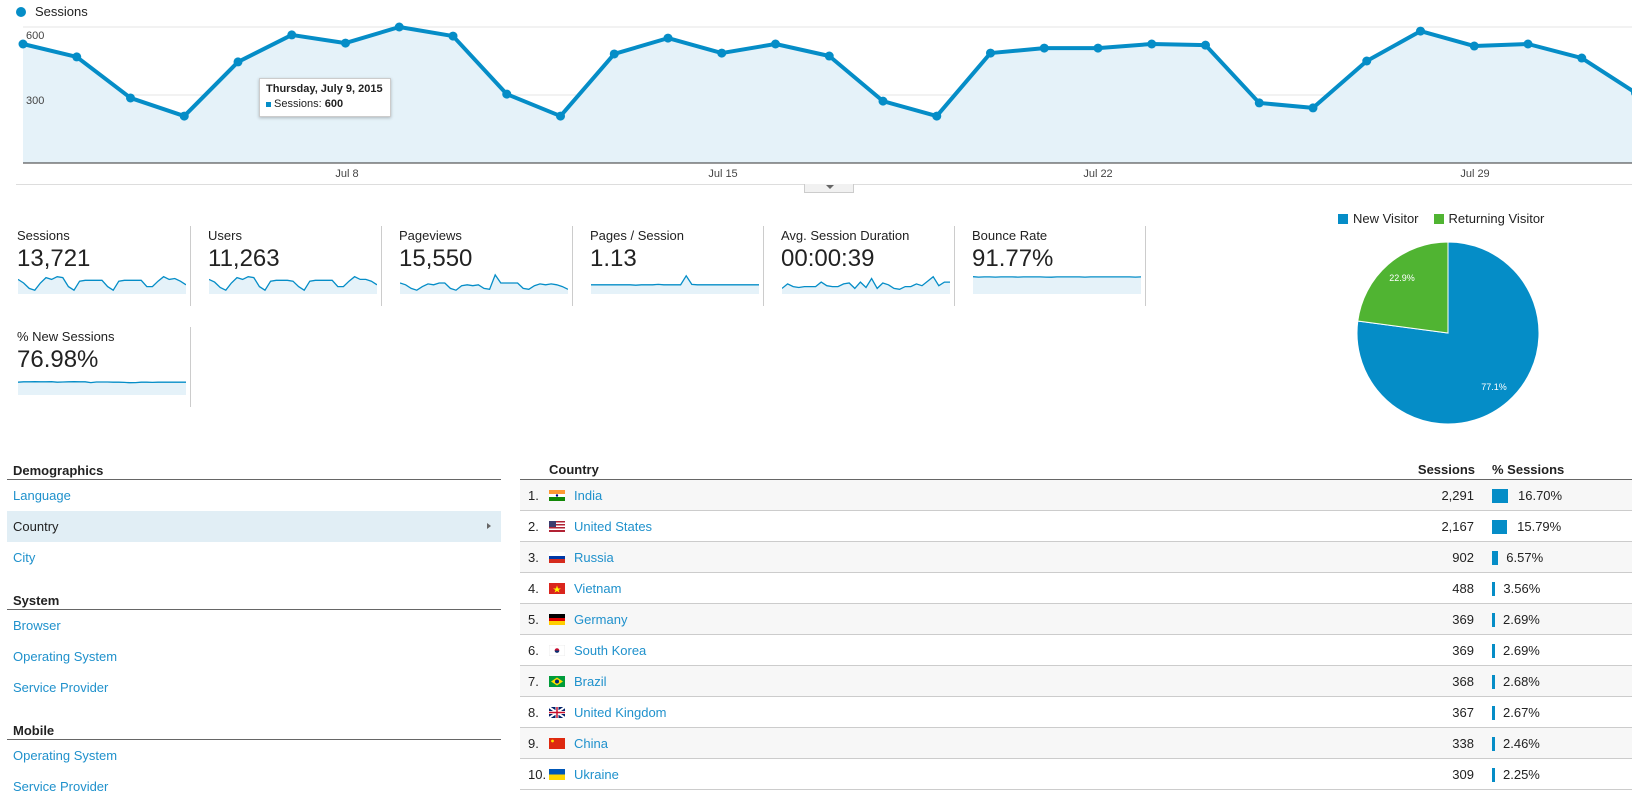 The image size is (1632, 802). Describe the element at coordinates (254, 597) in the screenshot. I see `nav-section-heading: System` at that location.